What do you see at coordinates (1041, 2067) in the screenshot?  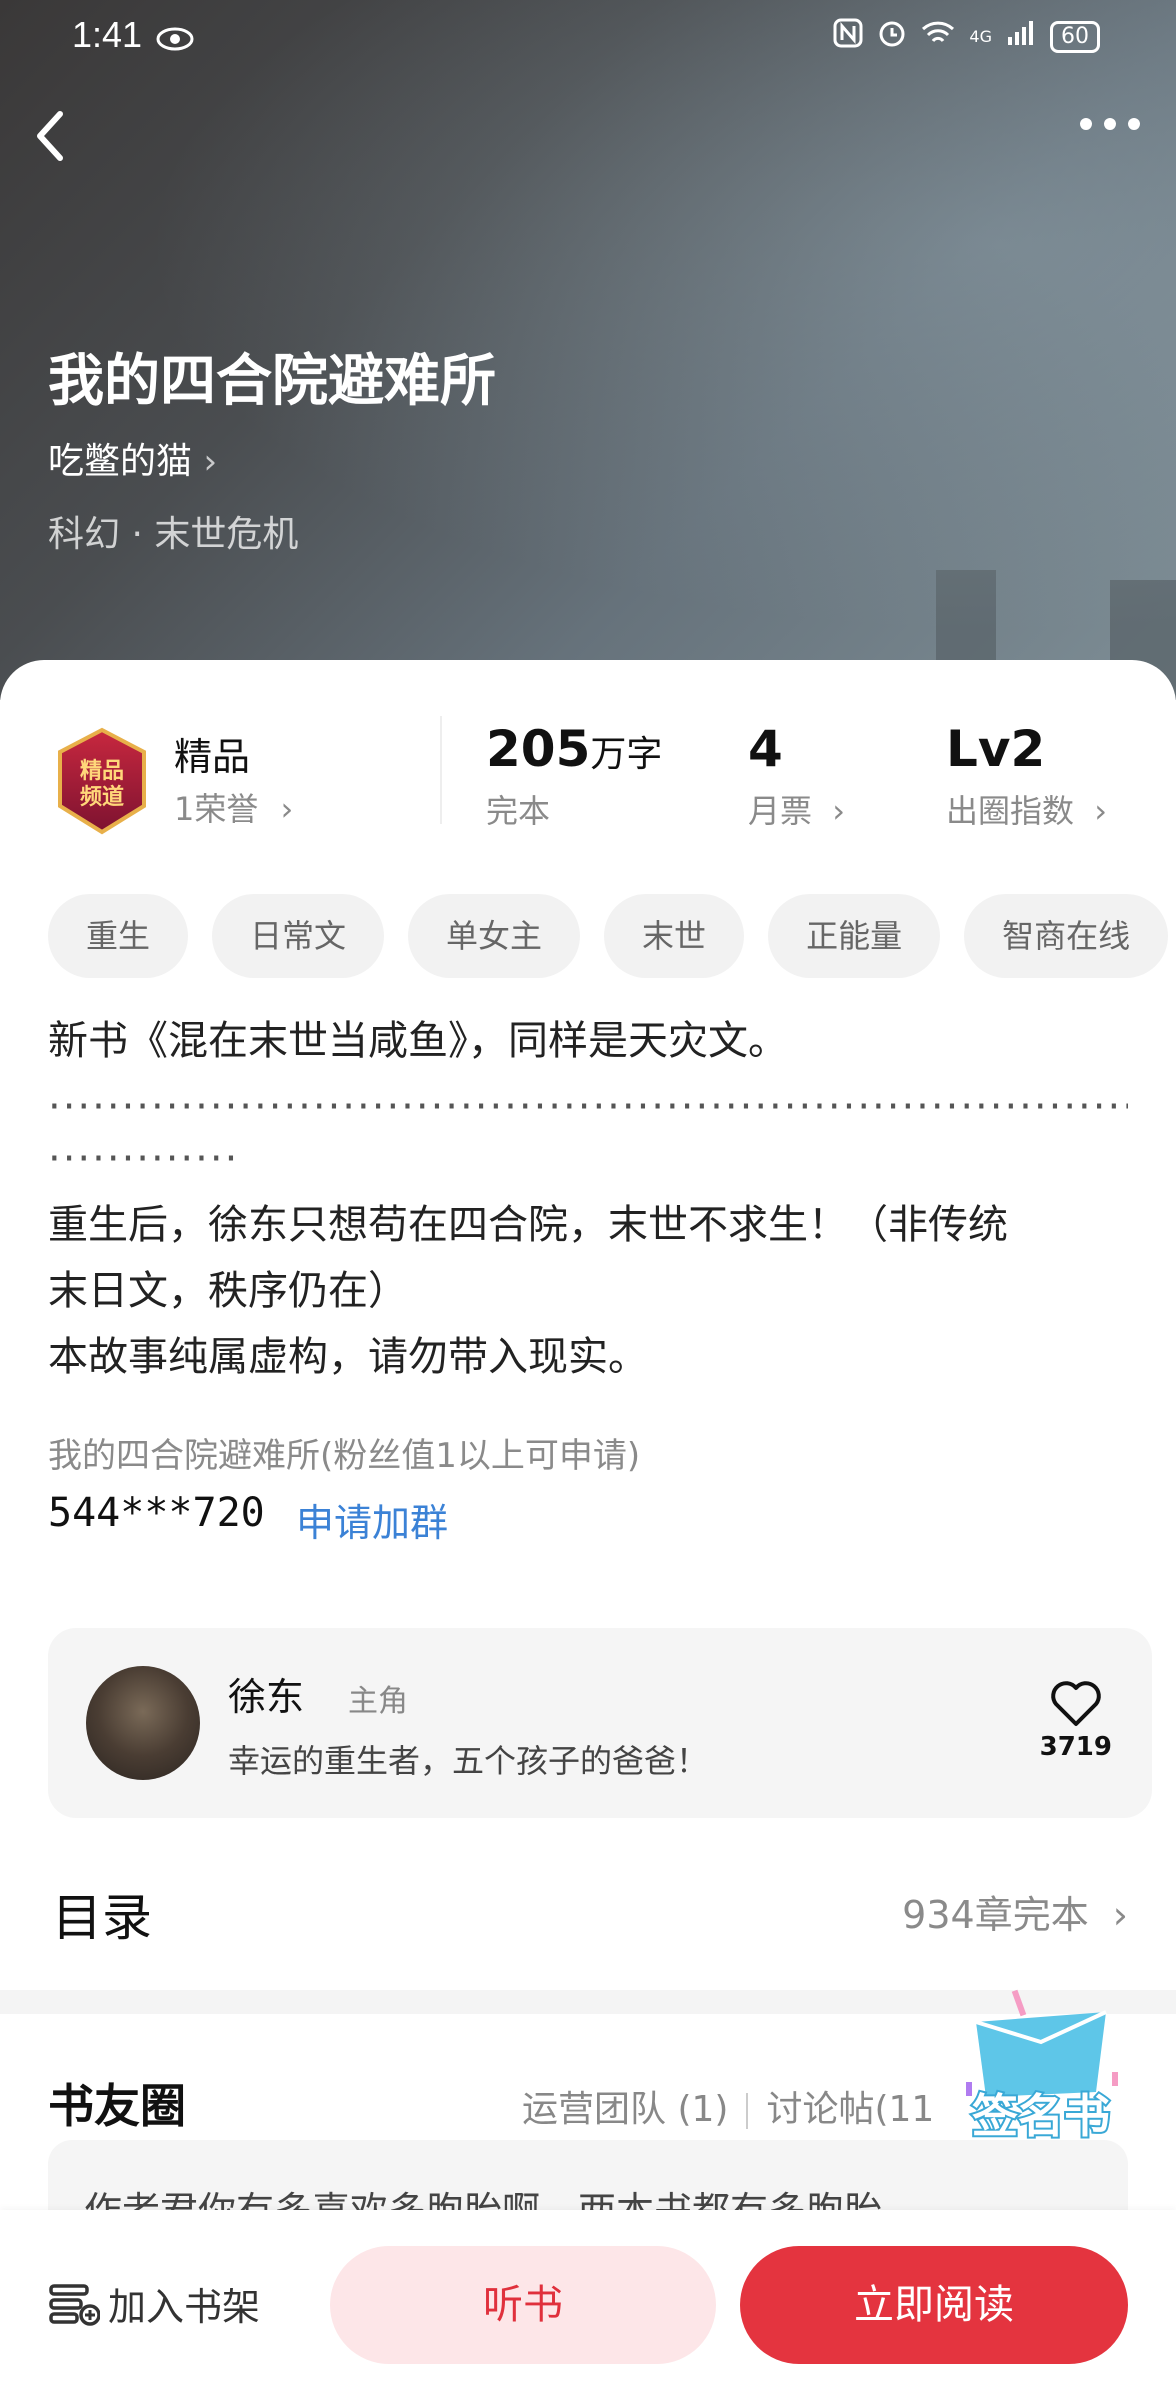 I see `signed-book-sticker: 签名书` at bounding box center [1041, 2067].